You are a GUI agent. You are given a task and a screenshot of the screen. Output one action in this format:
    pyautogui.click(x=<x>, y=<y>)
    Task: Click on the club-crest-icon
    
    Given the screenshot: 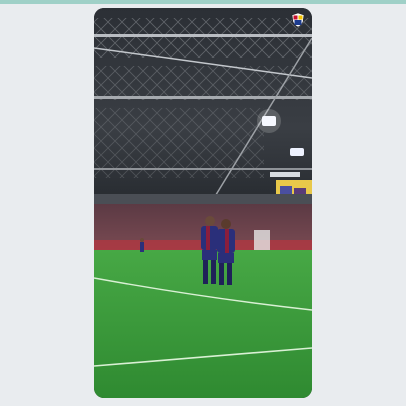 What is the action you would take?
    pyautogui.click(x=298, y=20)
    